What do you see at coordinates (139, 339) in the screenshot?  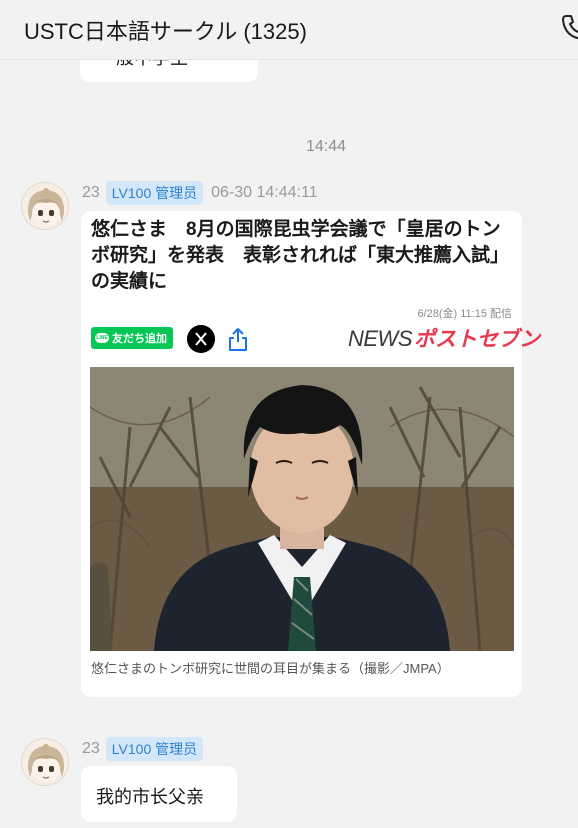 I see `line-button-label: 友だち追加` at bounding box center [139, 339].